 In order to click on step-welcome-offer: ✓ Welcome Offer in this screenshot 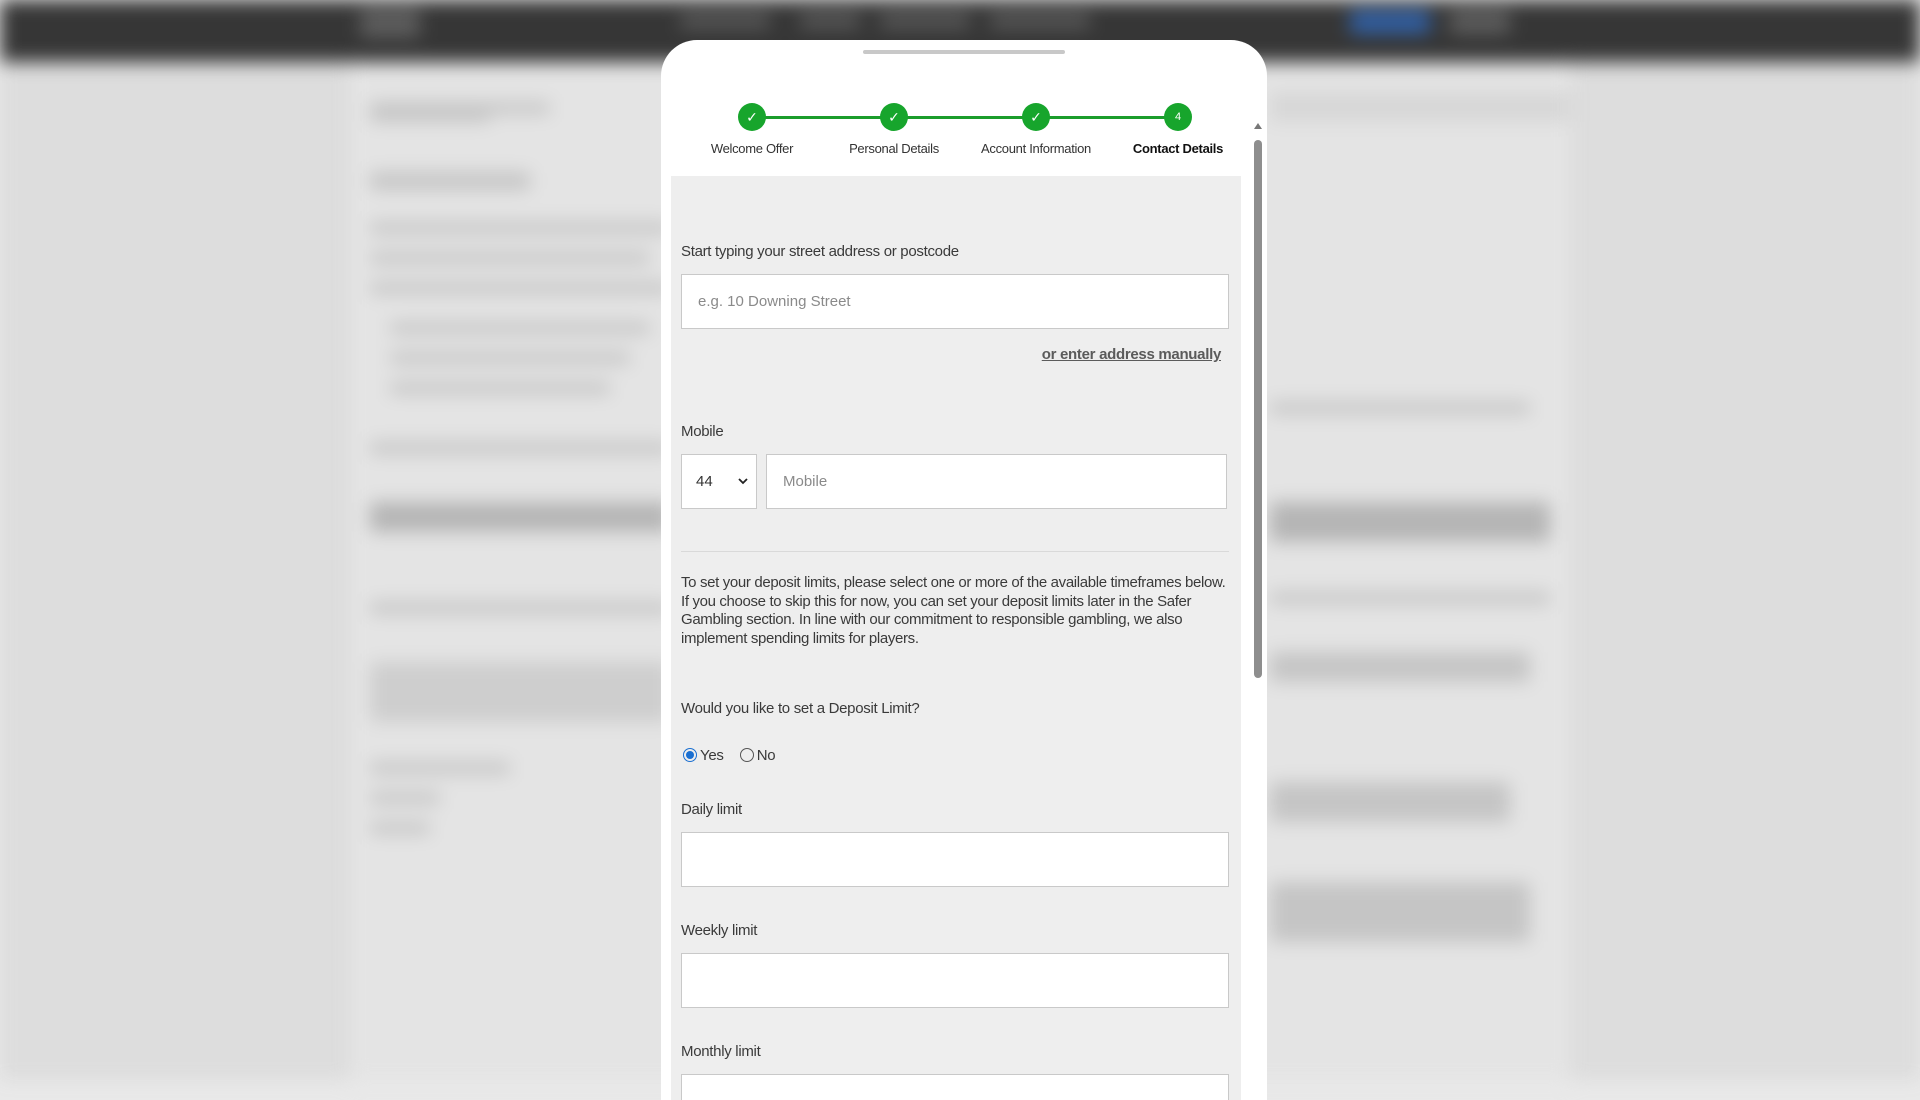, I will do `click(752, 128)`.